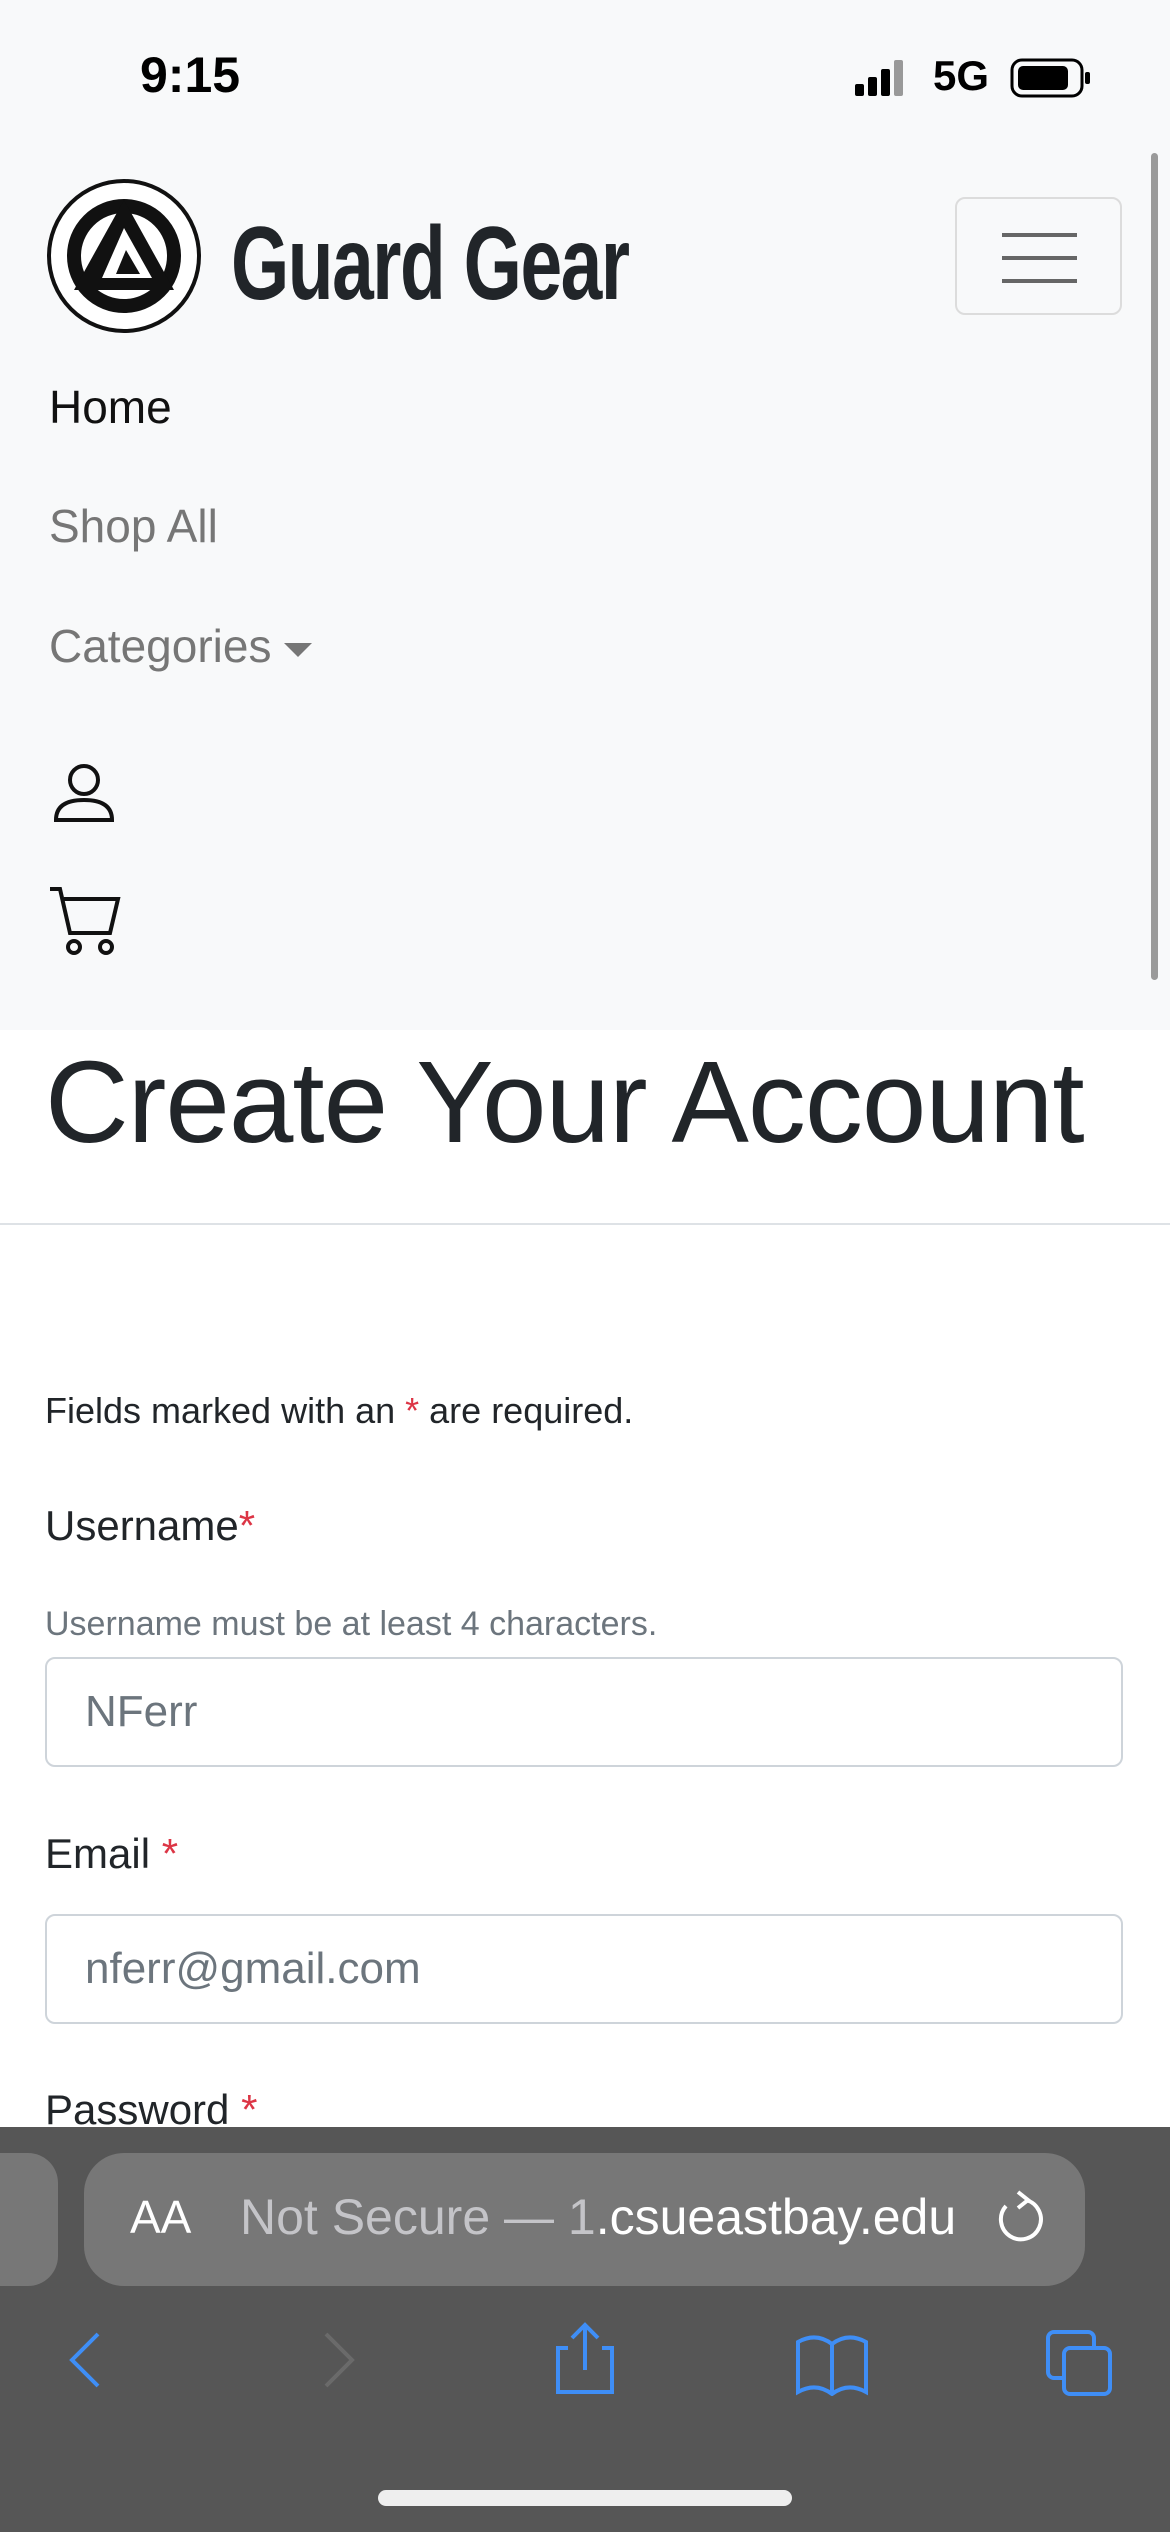 This screenshot has width=1170, height=2532. I want to click on signal-icon, so click(885, 80).